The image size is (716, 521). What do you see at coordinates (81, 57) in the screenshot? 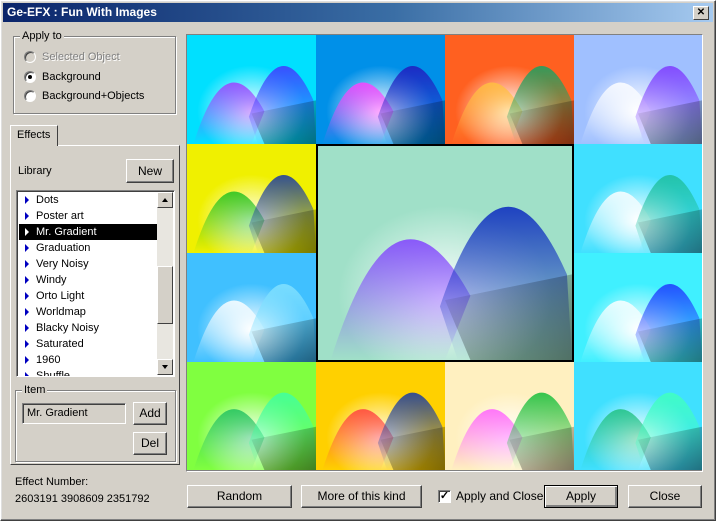
I see `radio-selected-object-label: Selected Object` at bounding box center [81, 57].